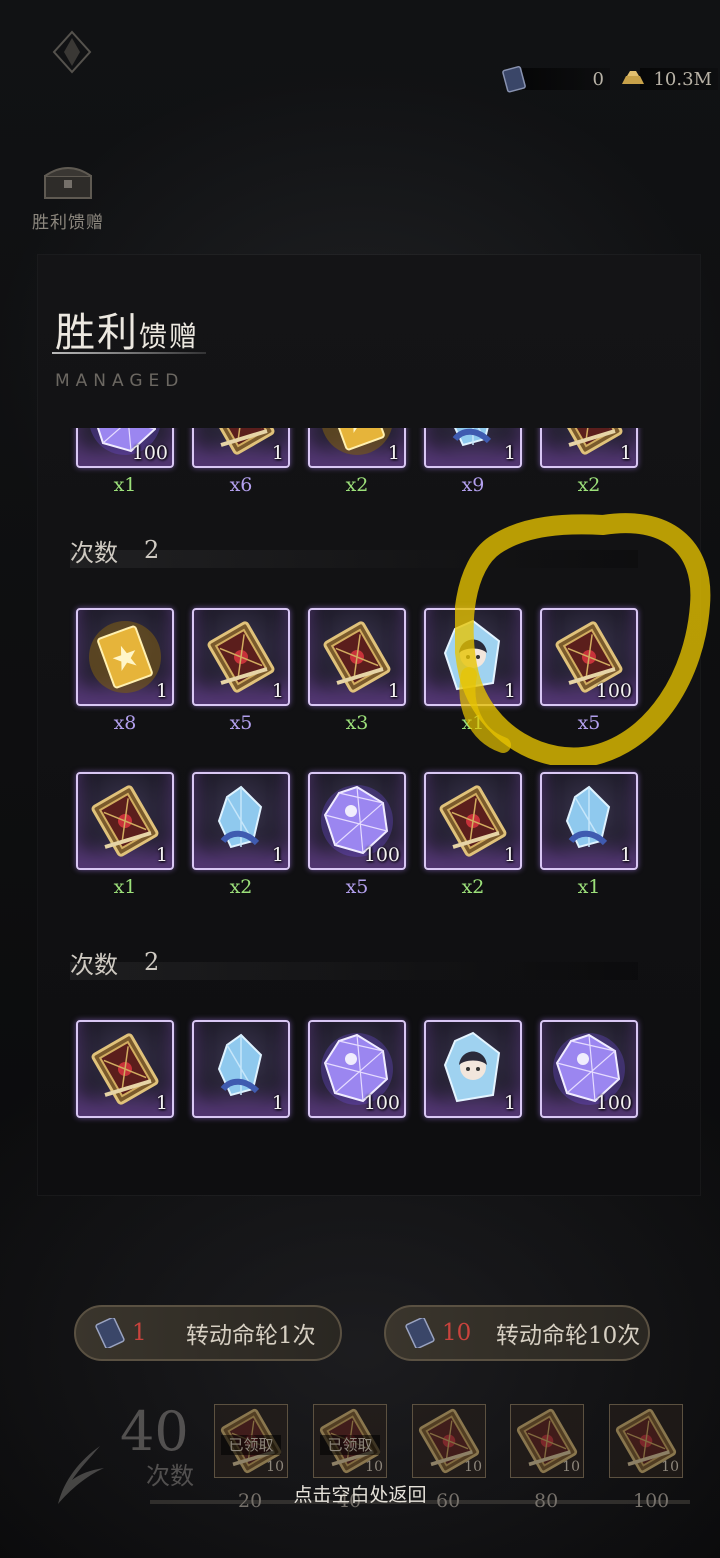 The height and width of the screenshot is (1558, 720). I want to click on spin-once-cost: 1, so click(139, 1333).